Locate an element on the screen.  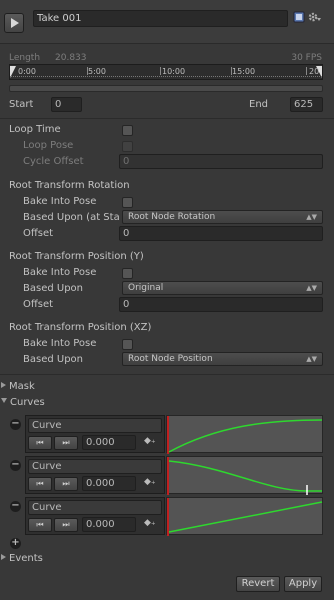
root-rotation-title: Root Transform Rotation is located at coordinates (69, 185).